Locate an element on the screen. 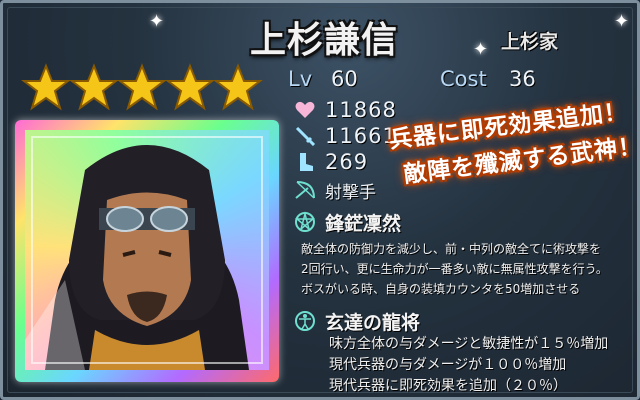  skill-row: 鋒鋩凜然 is located at coordinates (347, 223).